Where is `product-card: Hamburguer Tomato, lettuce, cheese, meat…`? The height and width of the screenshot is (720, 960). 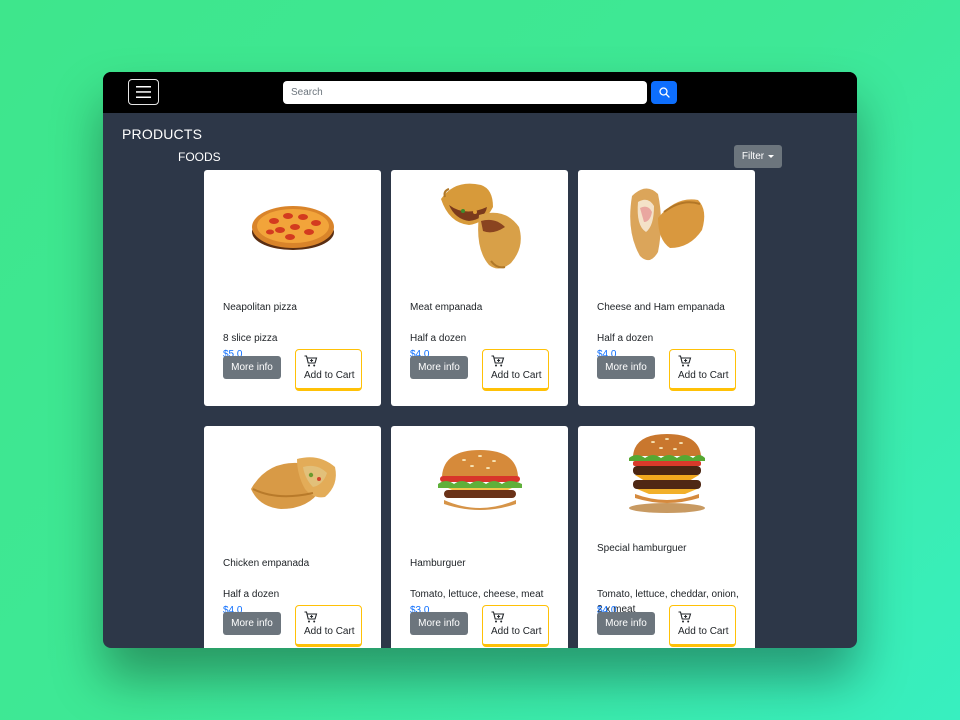 product-card: Hamburguer Tomato, lettuce, cheese, meat… is located at coordinates (479, 537).